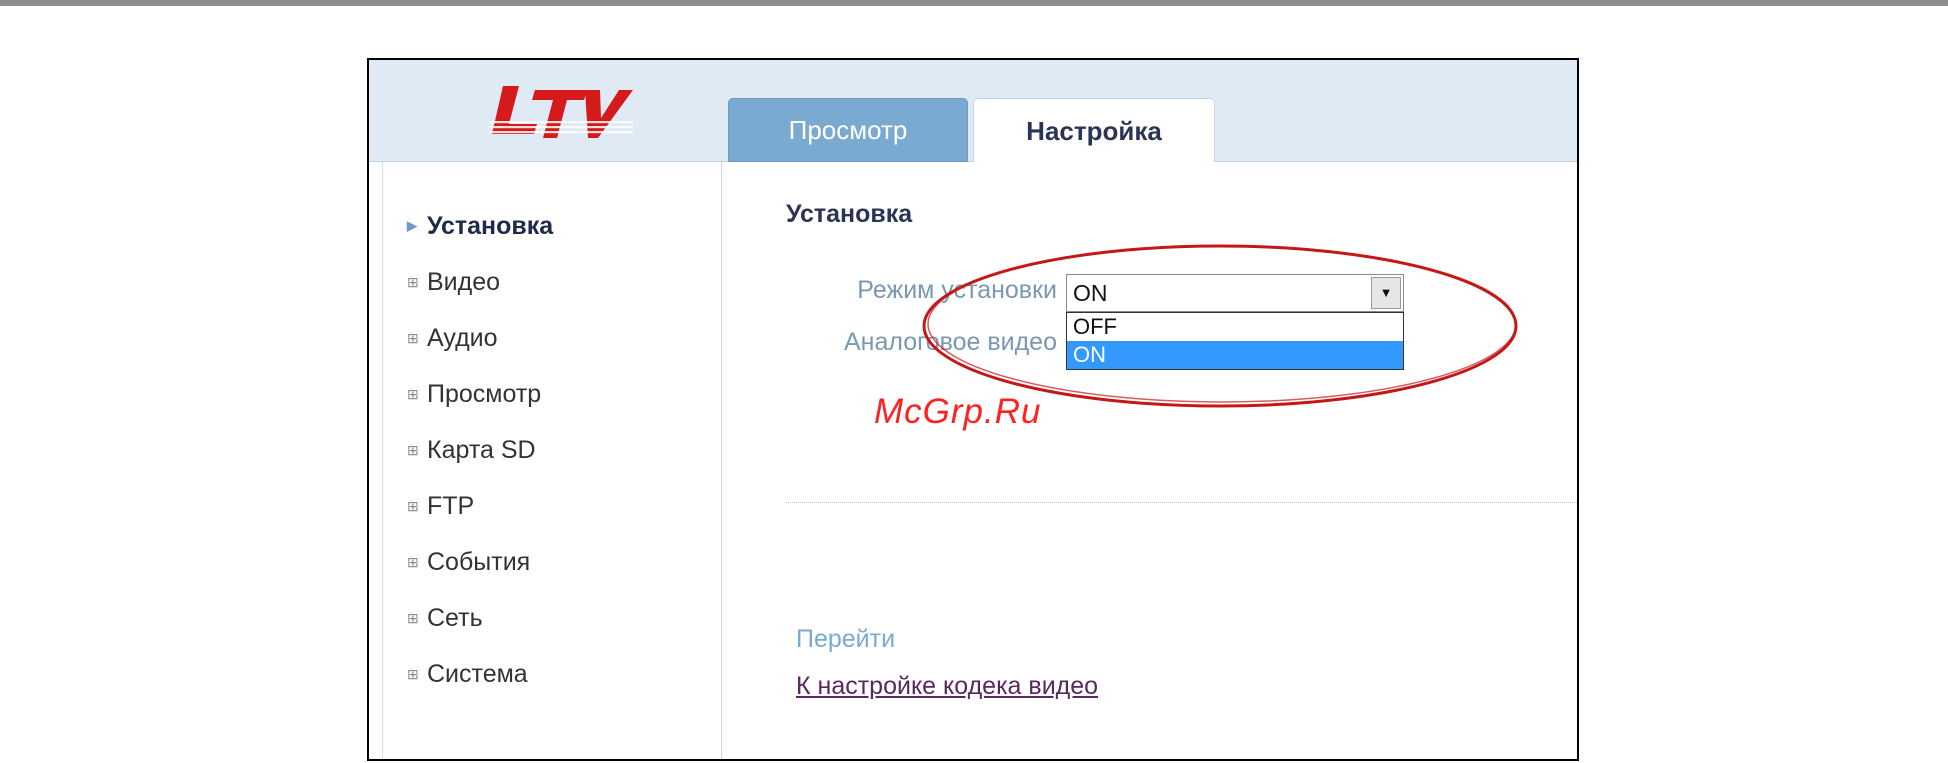 The width and height of the screenshot is (1948, 763). I want to click on analog-video-label: Аналоговое видео, so click(950, 342).